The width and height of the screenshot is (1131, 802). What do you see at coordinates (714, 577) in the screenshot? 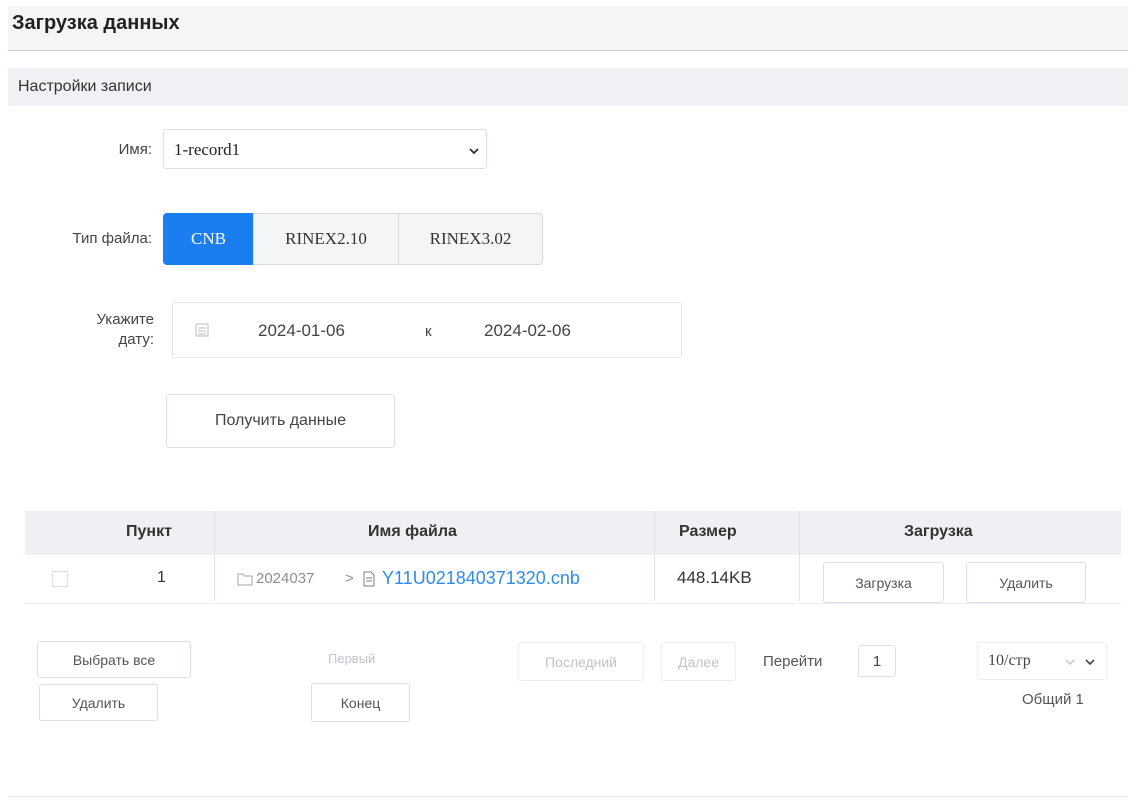
I see `row-size: 448.14KB` at bounding box center [714, 577].